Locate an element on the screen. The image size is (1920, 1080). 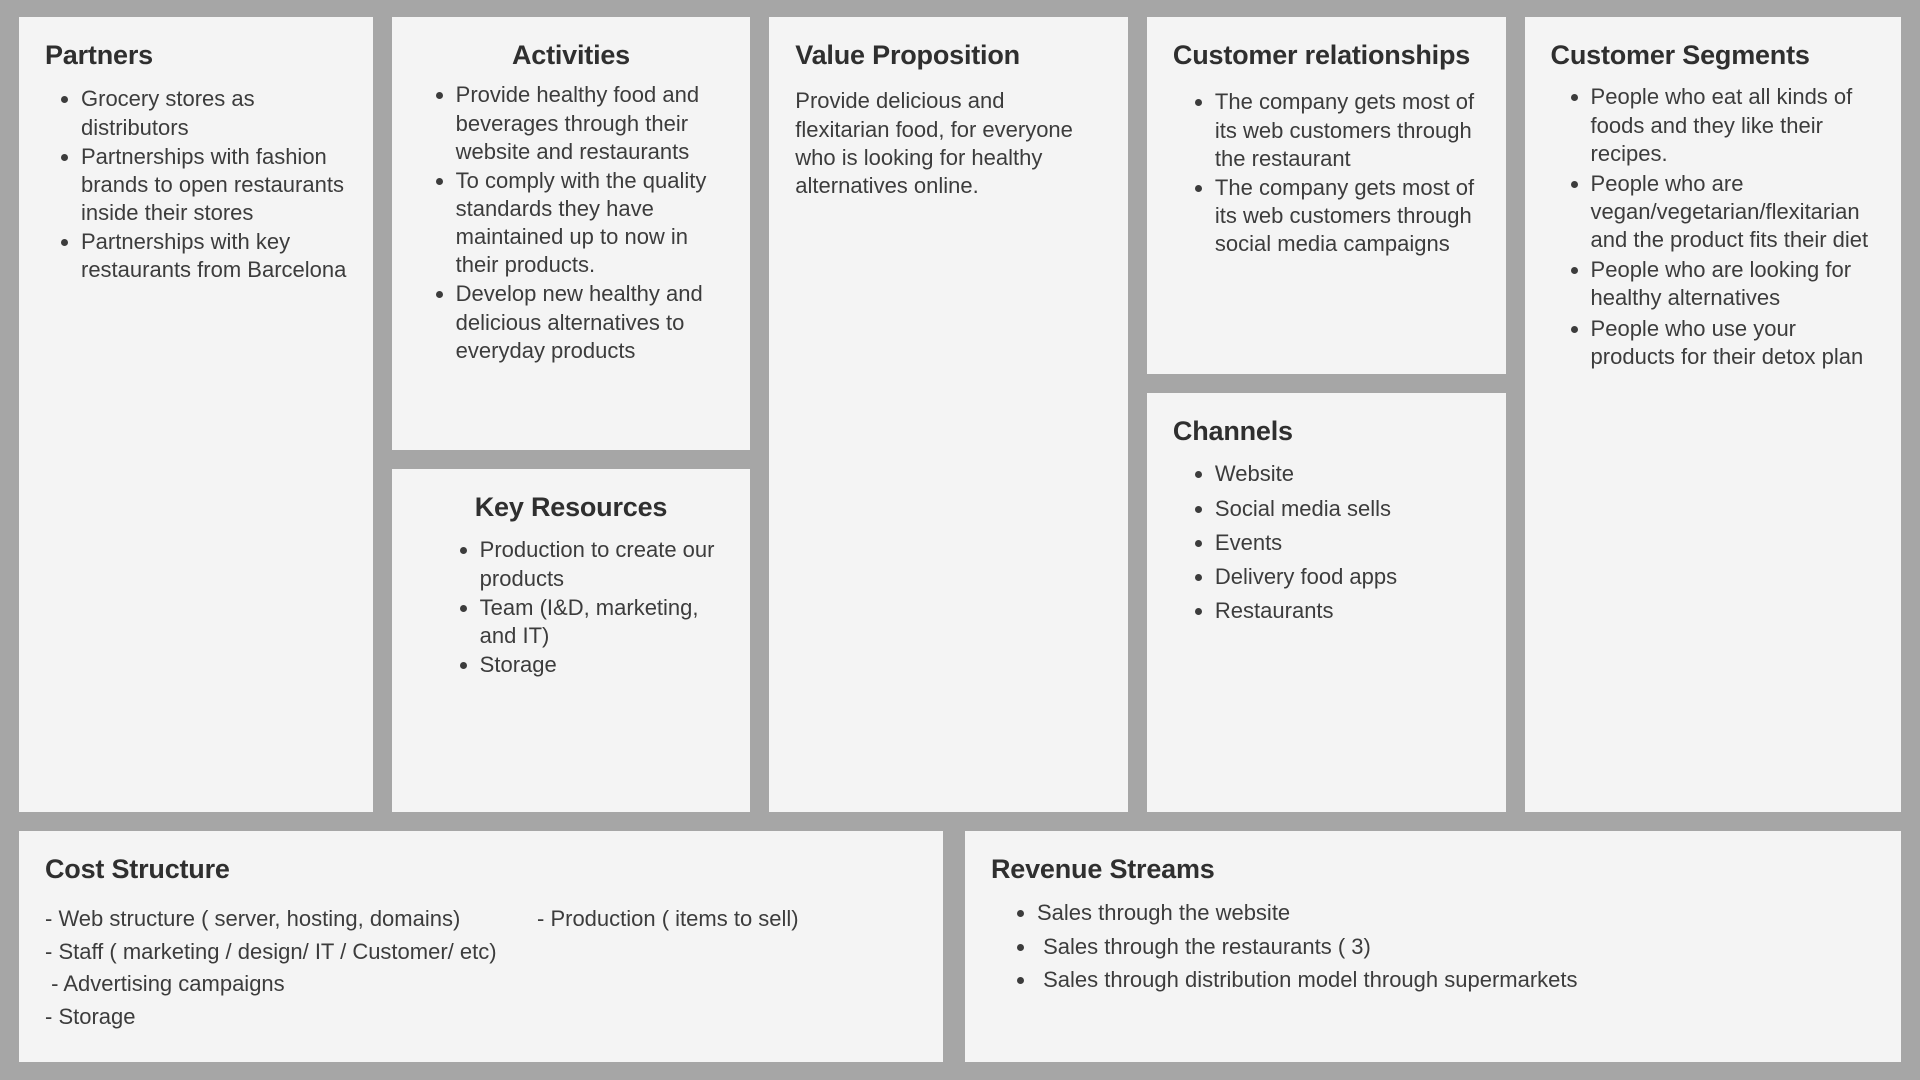
key-resources-title: Key Resources is located at coordinates (571, 507).